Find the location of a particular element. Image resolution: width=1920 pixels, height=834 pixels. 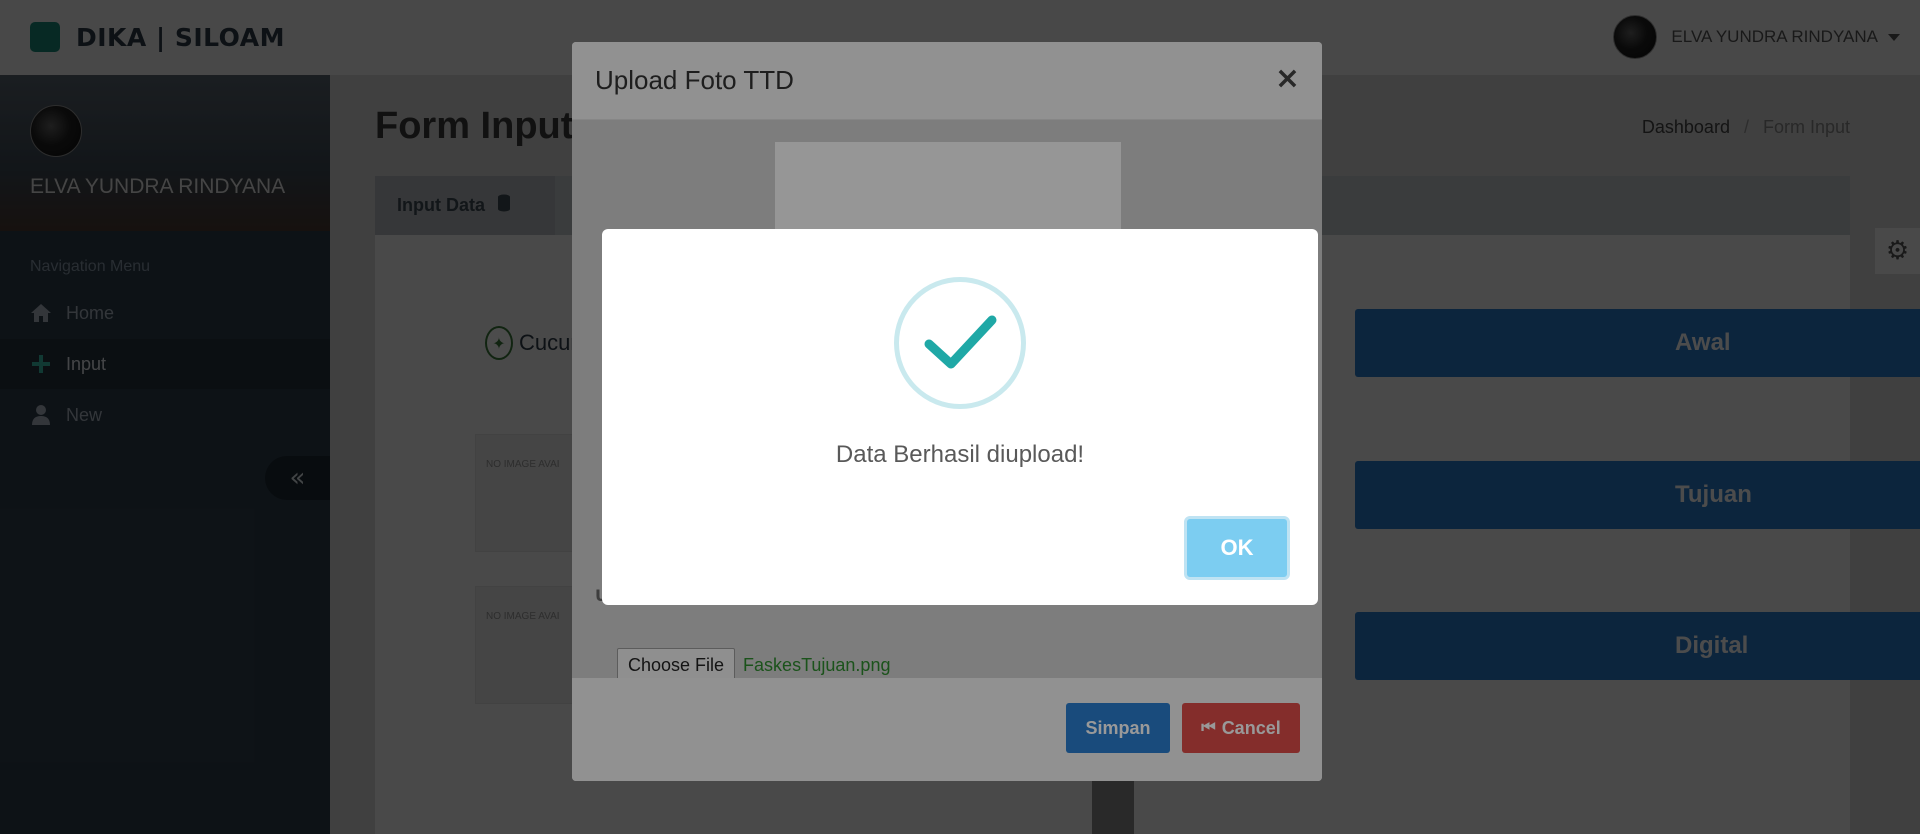

success-circle is located at coordinates (960, 343).